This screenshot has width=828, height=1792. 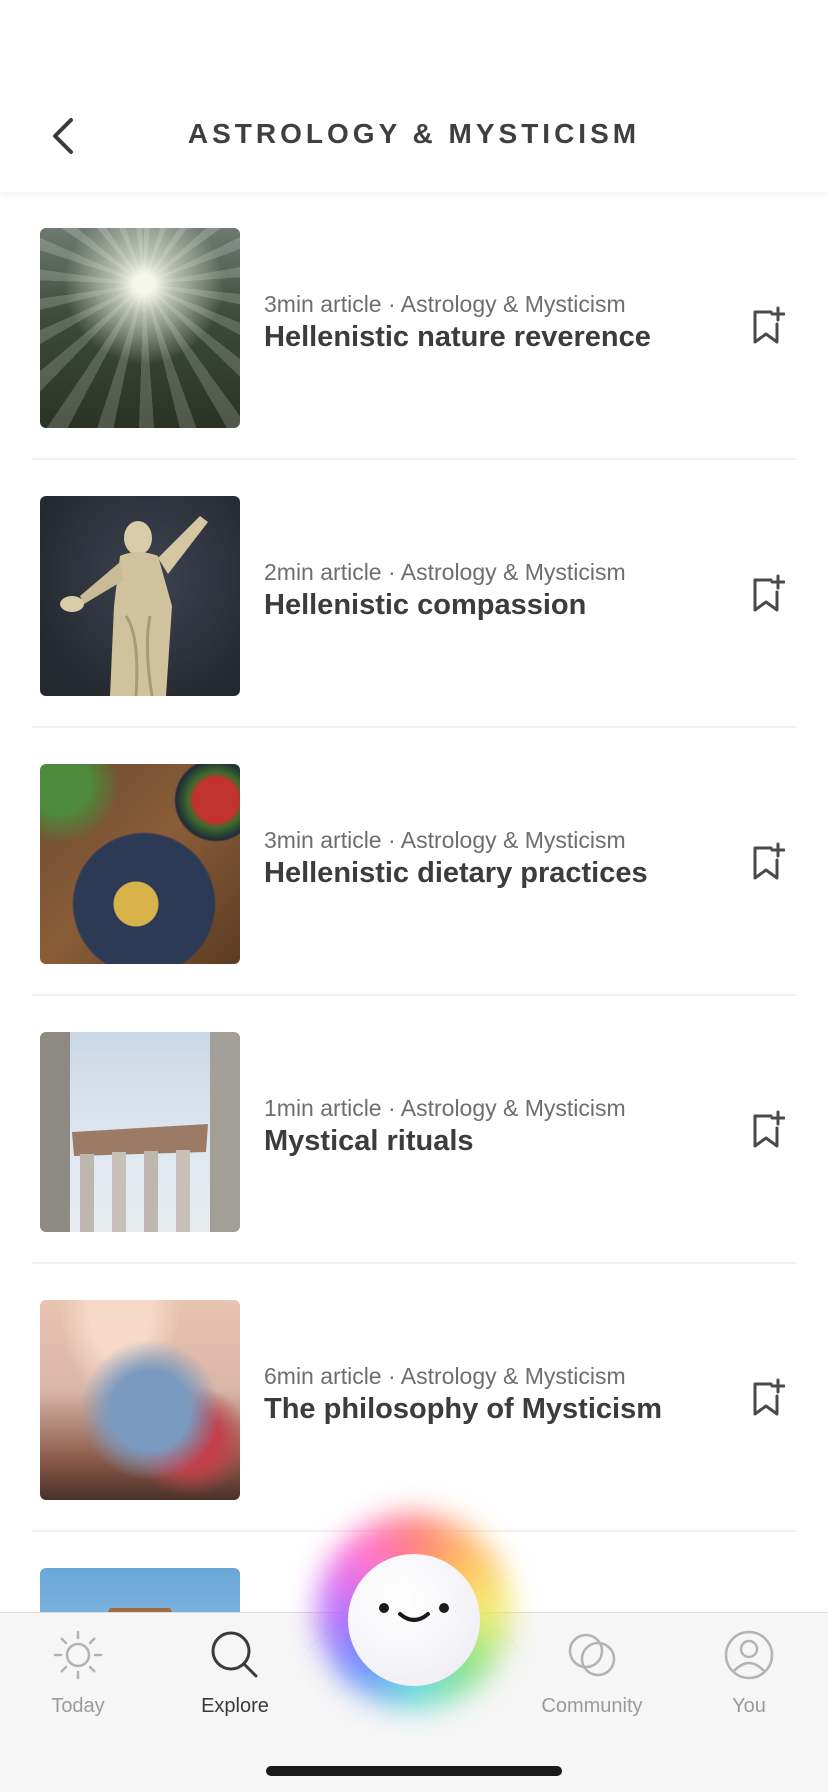 I want to click on article-title: Mystical rituals, so click(x=369, y=1141).